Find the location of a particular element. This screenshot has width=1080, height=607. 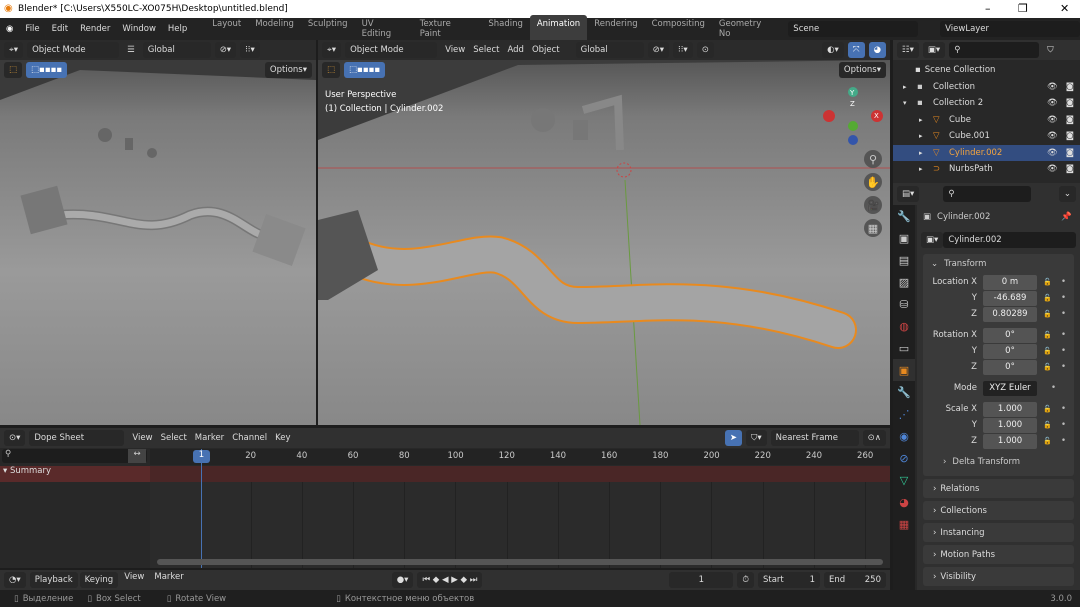

tab-material-icon: ◕ is located at coordinates (904, 502).